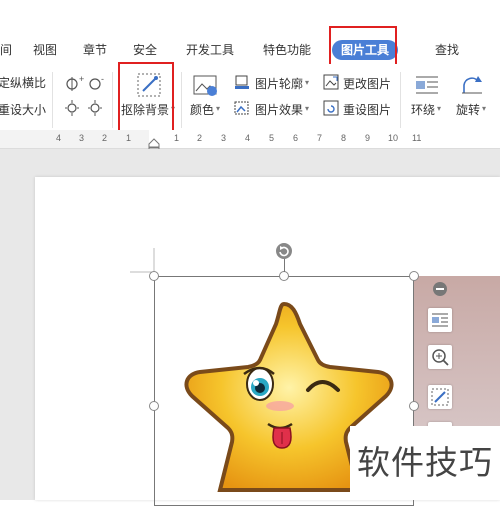  Describe the element at coordinates (84, 97) in the screenshot. I see `crop-adjust-icons: + -` at that location.